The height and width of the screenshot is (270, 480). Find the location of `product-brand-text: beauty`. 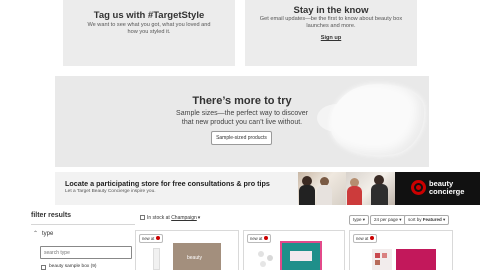

product-brand-text: beauty is located at coordinates (195, 258).